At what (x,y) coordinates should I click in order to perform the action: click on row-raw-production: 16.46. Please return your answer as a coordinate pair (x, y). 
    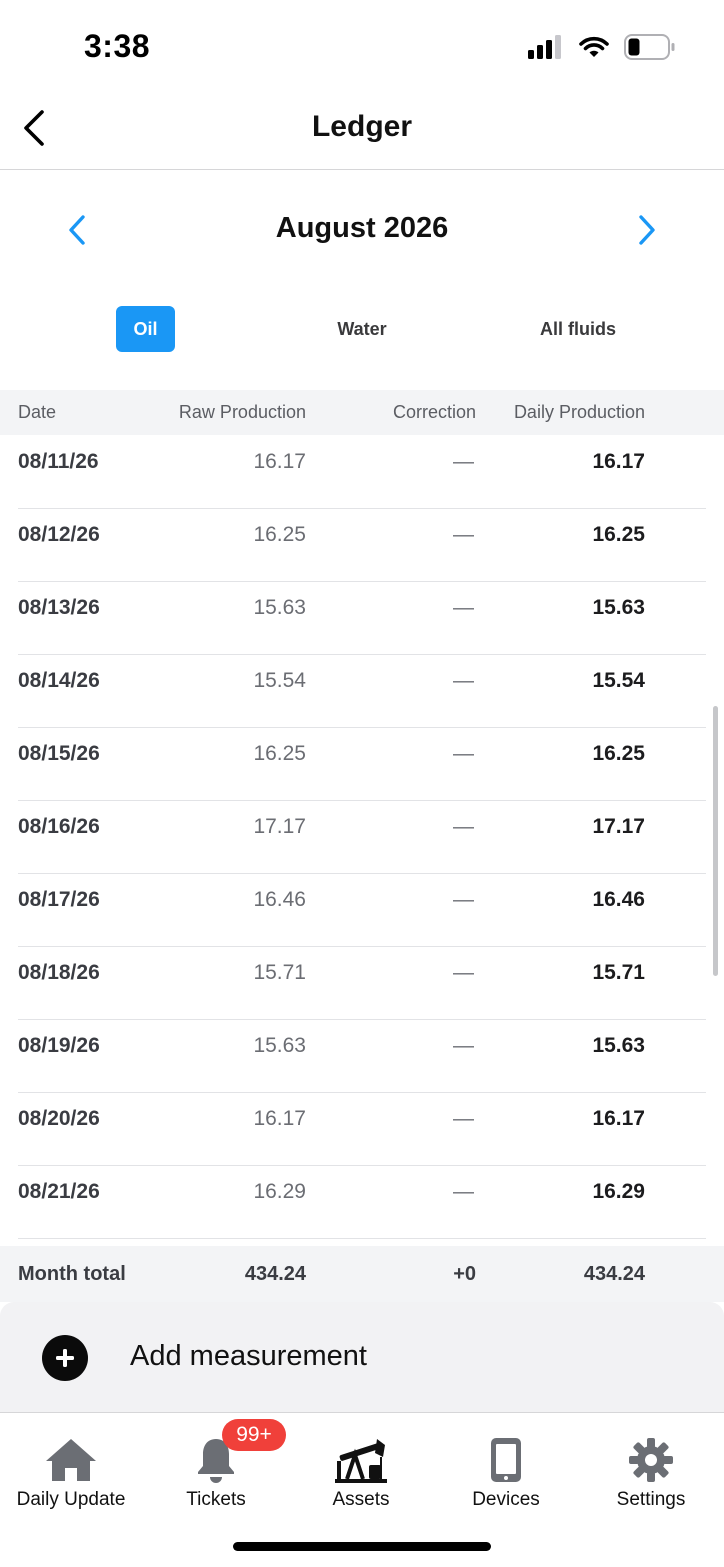
    Looking at the image, I should click on (279, 899).